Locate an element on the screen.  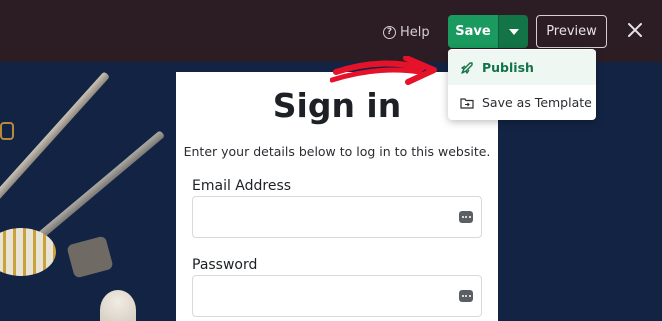
close-icon is located at coordinates (635, 30).